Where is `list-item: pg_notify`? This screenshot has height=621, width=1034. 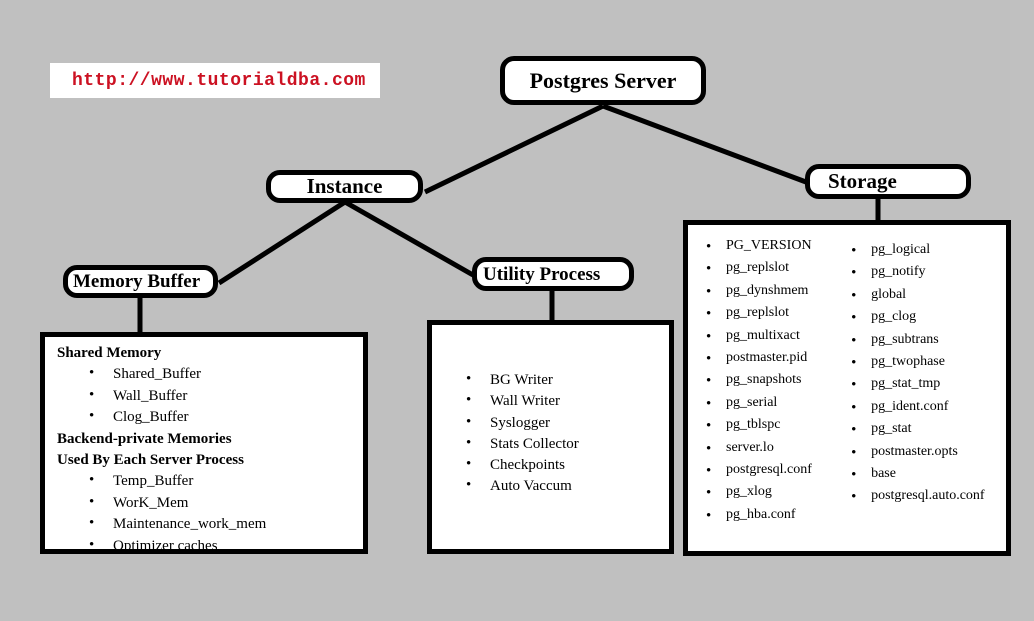
list-item: pg_notify is located at coordinates (921, 273).